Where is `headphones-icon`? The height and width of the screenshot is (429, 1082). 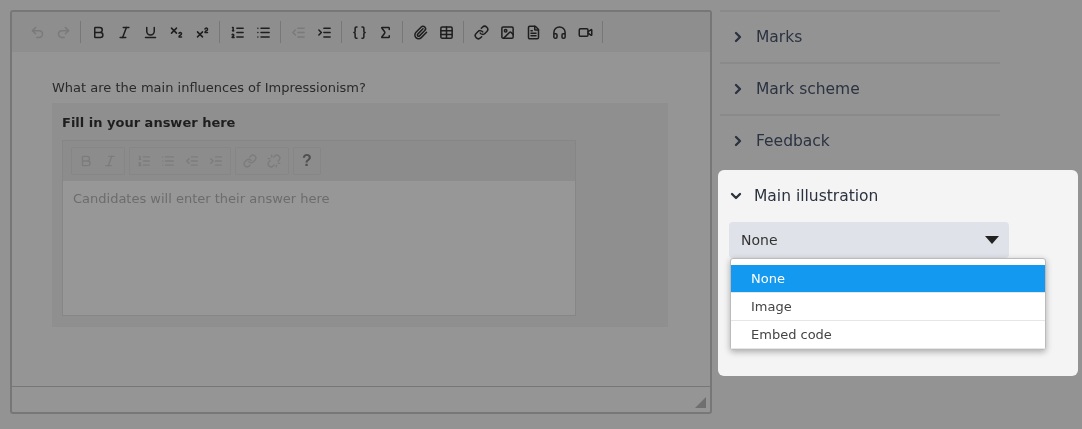 headphones-icon is located at coordinates (559, 32).